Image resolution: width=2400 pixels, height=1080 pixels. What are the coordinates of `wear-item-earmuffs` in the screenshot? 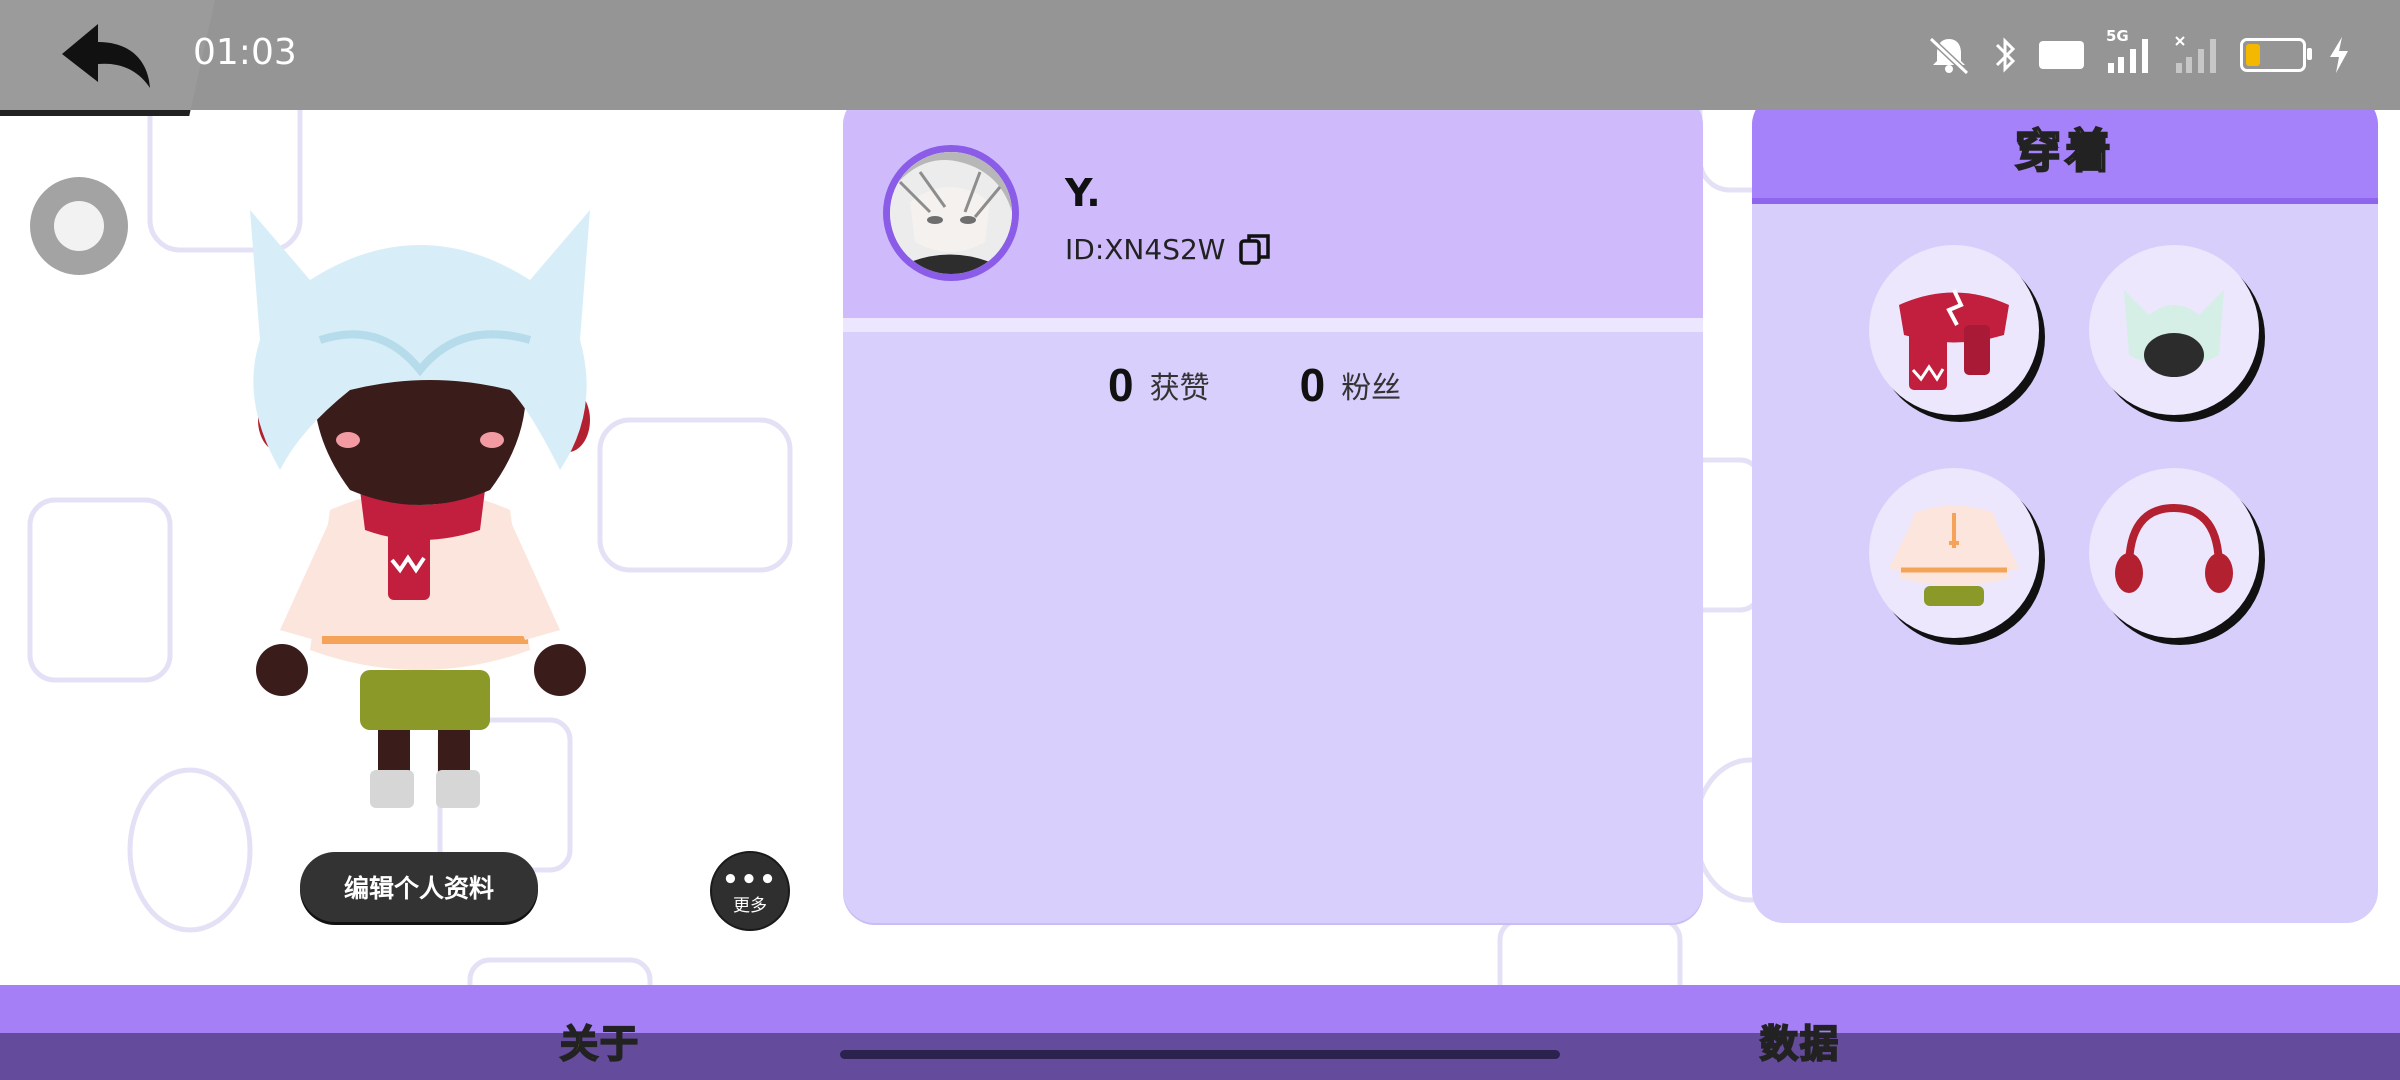 It's located at (2174, 553).